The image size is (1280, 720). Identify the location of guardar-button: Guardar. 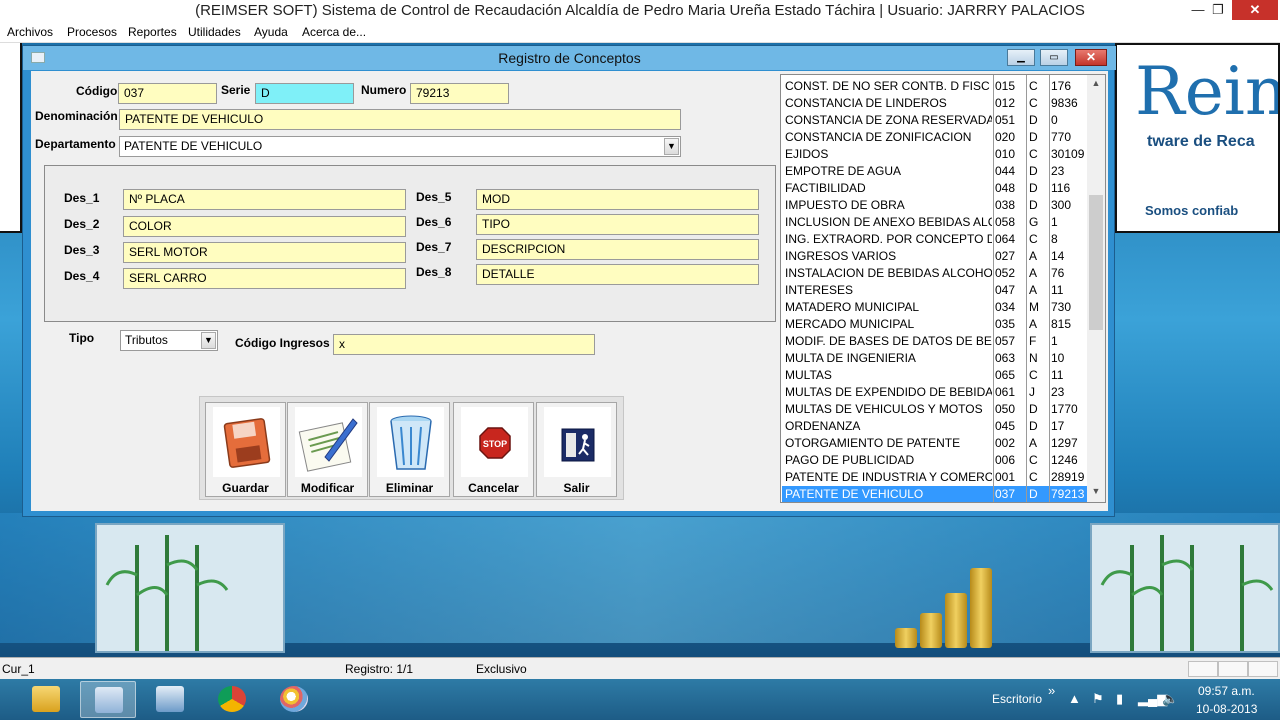
(245, 449).